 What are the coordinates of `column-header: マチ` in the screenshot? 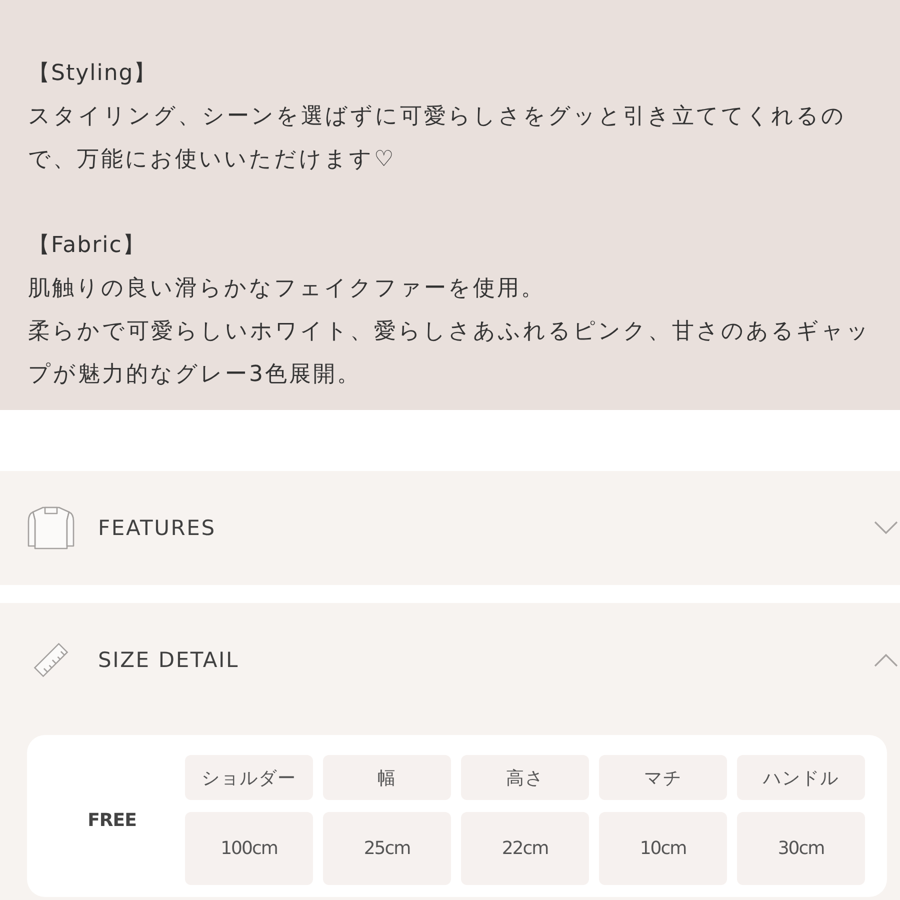 It's located at (663, 777).